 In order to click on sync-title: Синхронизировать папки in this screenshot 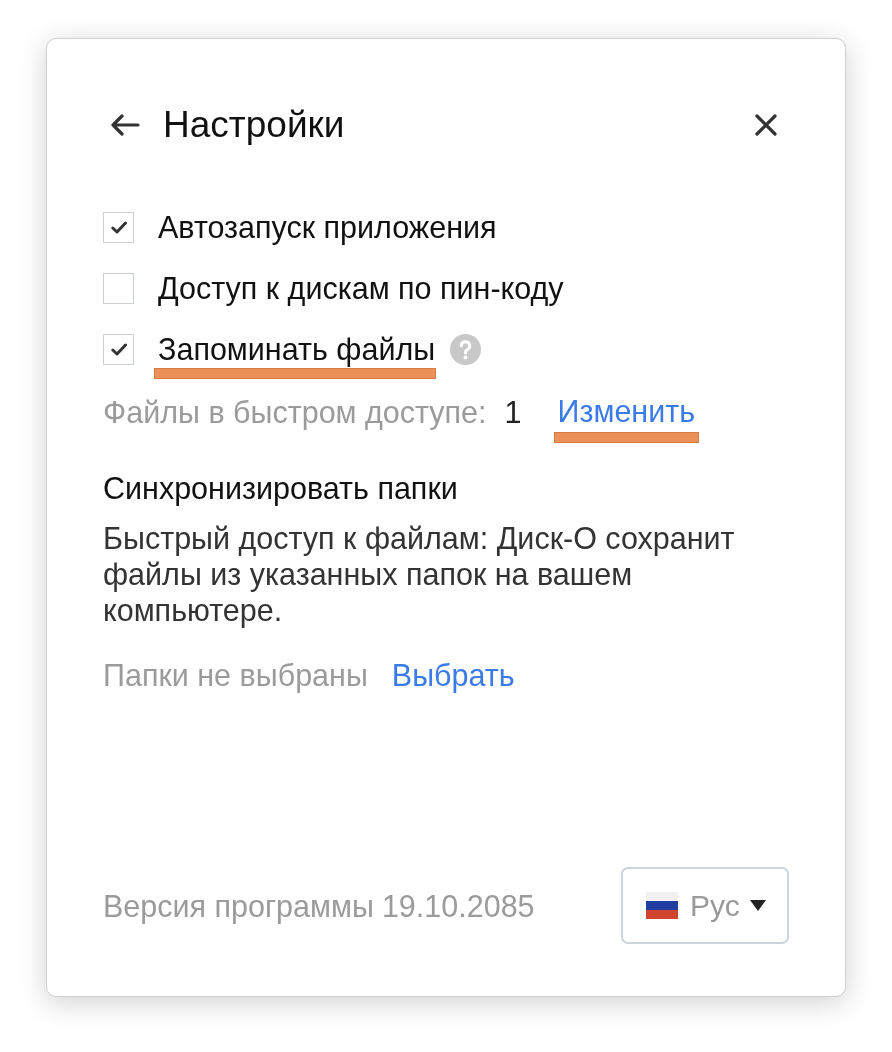, I will do `click(281, 488)`.